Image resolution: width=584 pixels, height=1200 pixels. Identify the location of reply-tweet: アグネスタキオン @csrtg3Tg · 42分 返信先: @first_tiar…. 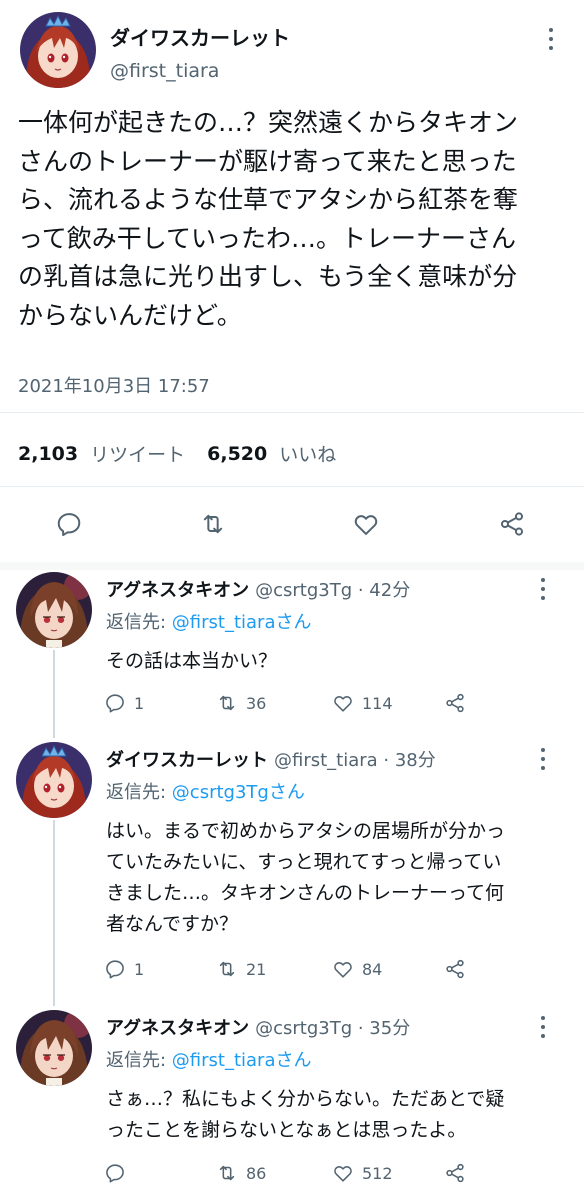
(292, 654).